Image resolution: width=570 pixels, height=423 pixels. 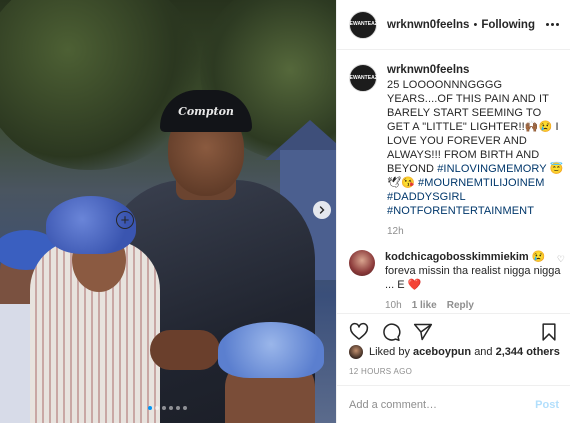 I want to click on caption-time: 12h, so click(x=476, y=231).